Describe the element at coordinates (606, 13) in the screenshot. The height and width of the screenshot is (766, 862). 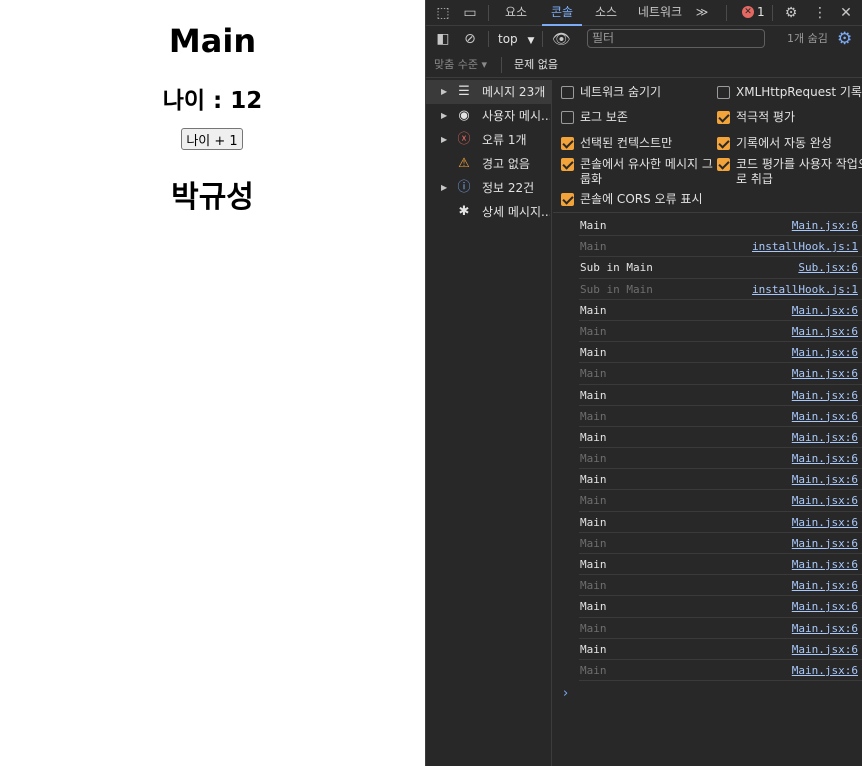
I see `tab-sources: 소스` at that location.